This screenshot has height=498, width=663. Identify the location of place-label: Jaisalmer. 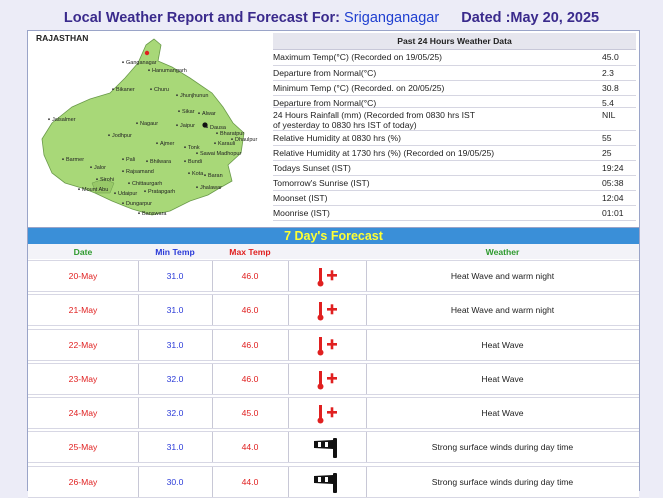
(64, 120).